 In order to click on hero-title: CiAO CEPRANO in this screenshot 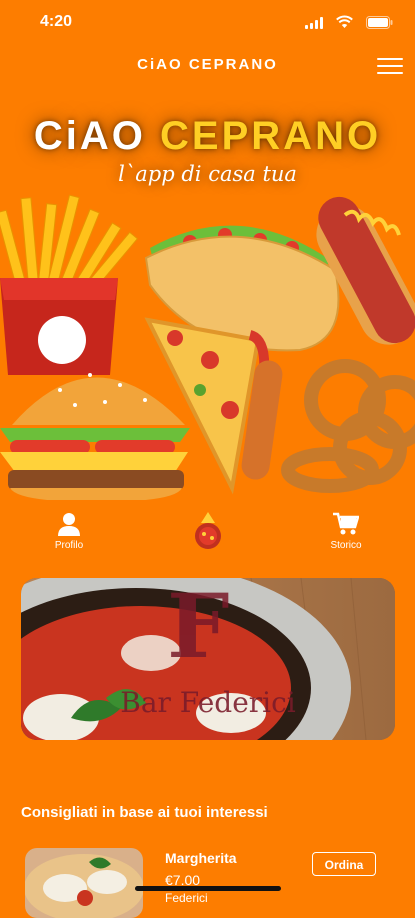, I will do `click(207, 136)`.